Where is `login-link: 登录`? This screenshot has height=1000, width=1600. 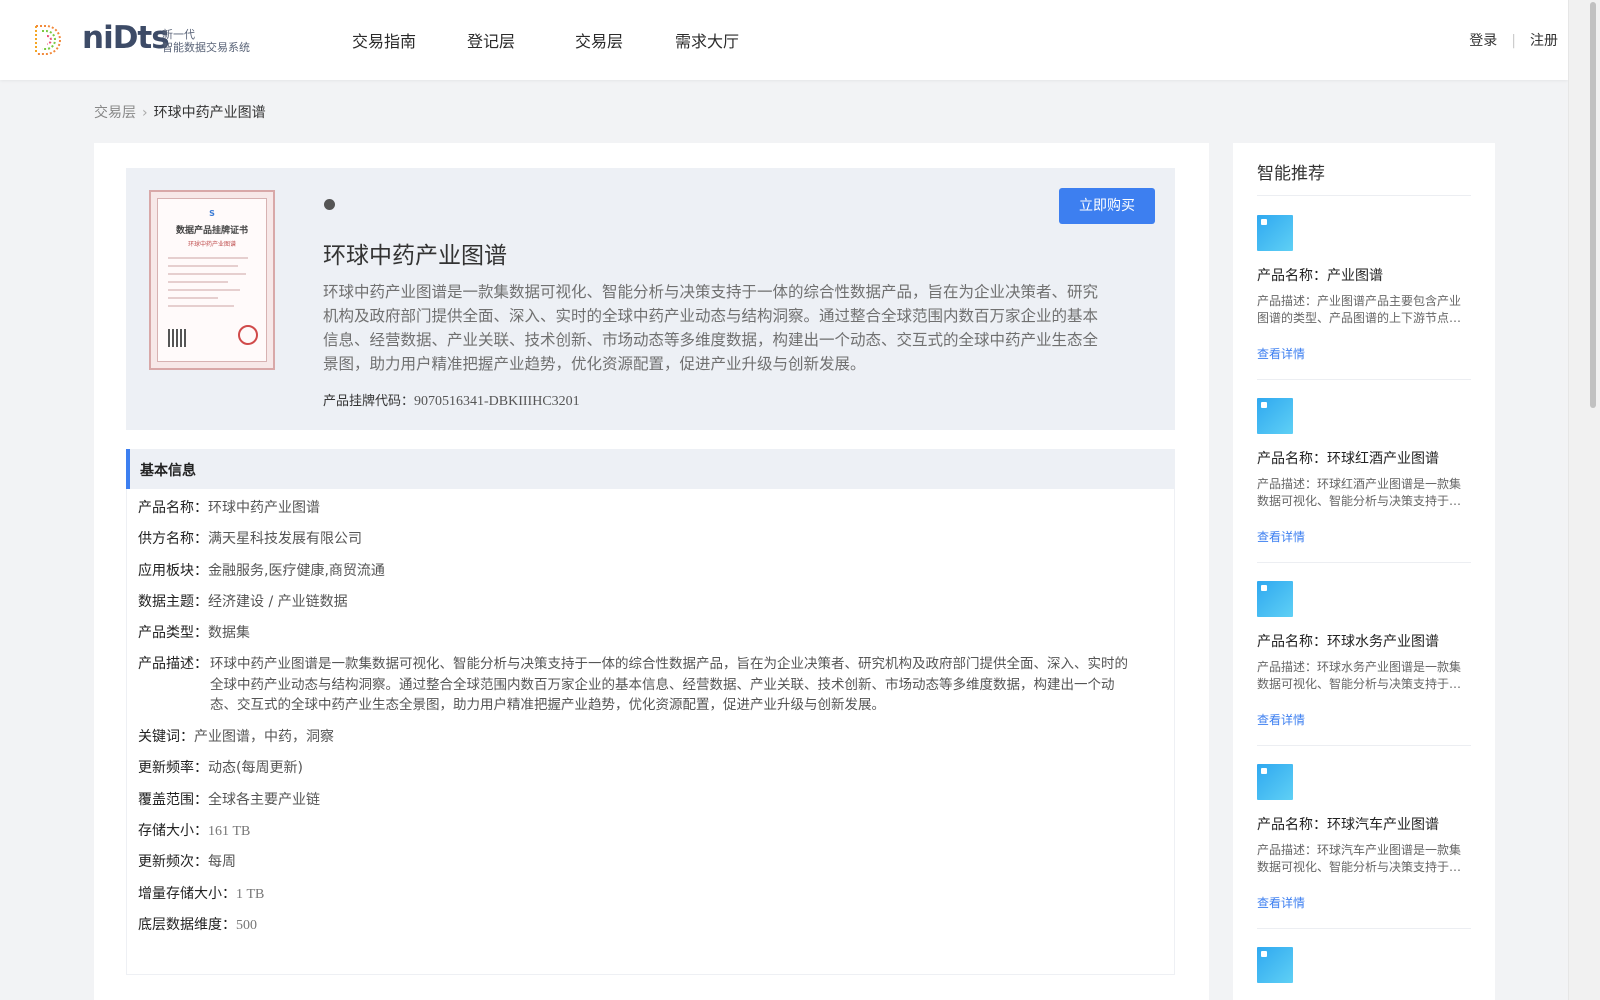
login-link: 登录 is located at coordinates (1483, 41).